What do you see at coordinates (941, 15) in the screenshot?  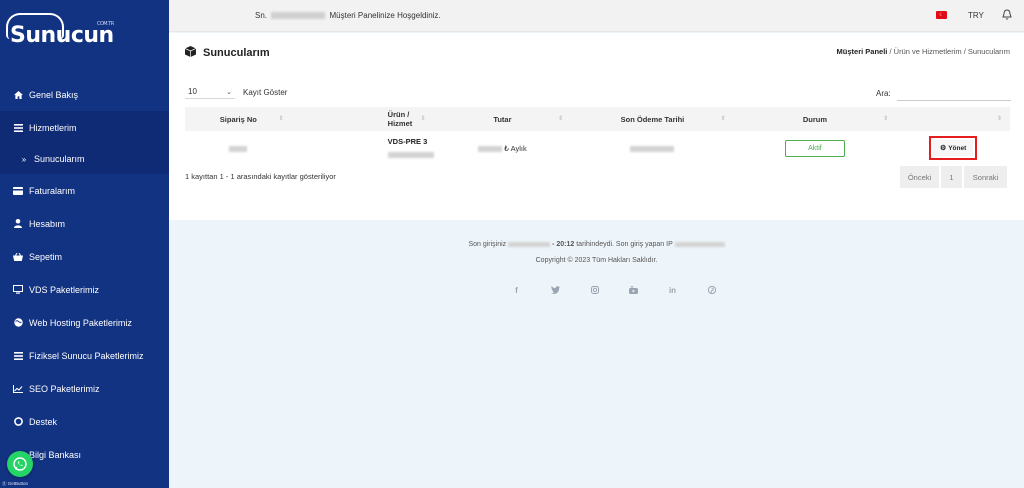 I see `turkey-flag-icon: ☾` at bounding box center [941, 15].